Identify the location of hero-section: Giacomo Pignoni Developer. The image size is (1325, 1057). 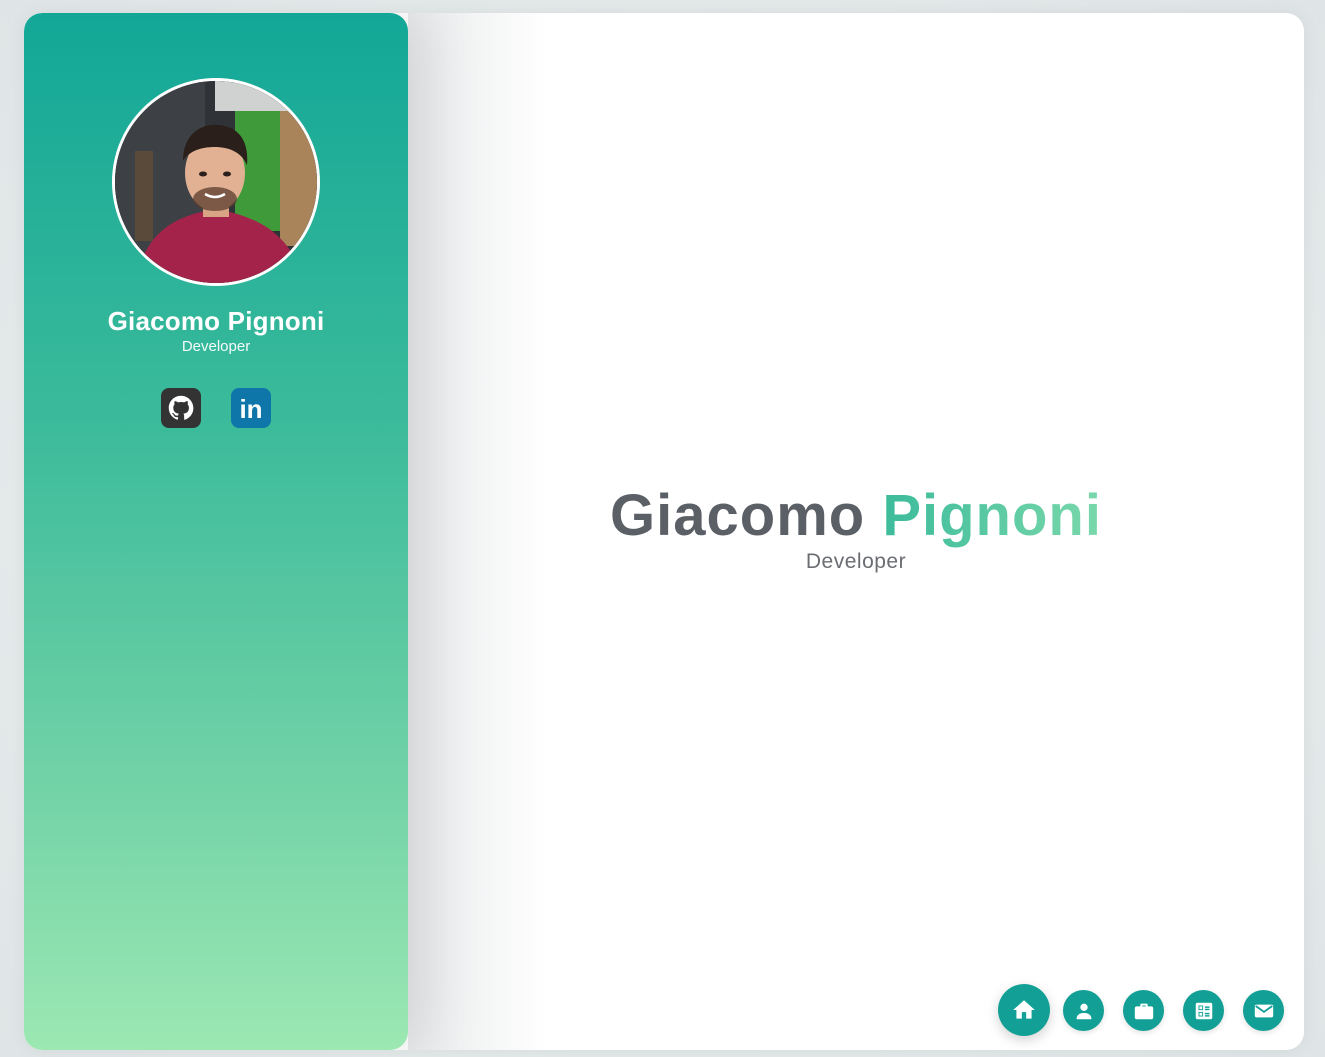
(856, 528).